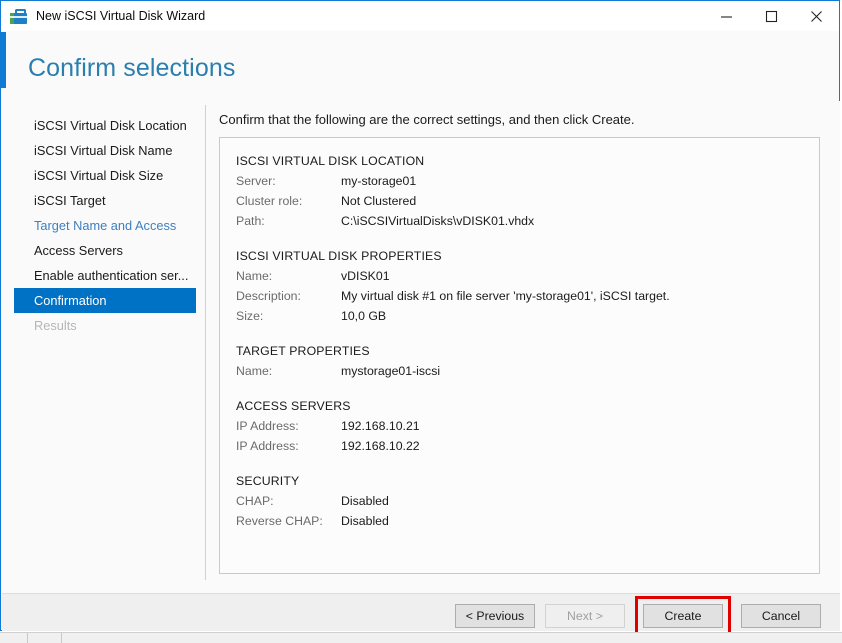 The width and height of the screenshot is (842, 643). Describe the element at coordinates (527, 446) in the screenshot. I see `summary-row: IP Address: 192.168.10.22` at that location.